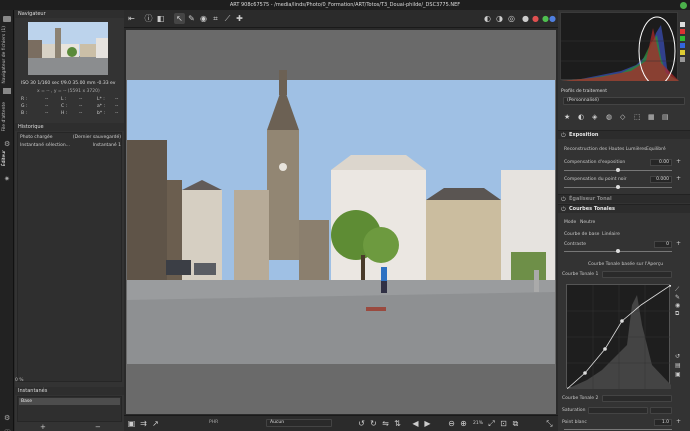 The width and height of the screenshot is (690, 431). What do you see at coordinates (575, 244) in the screenshot?
I see `contrast-label: Contraste` at bounding box center [575, 244].